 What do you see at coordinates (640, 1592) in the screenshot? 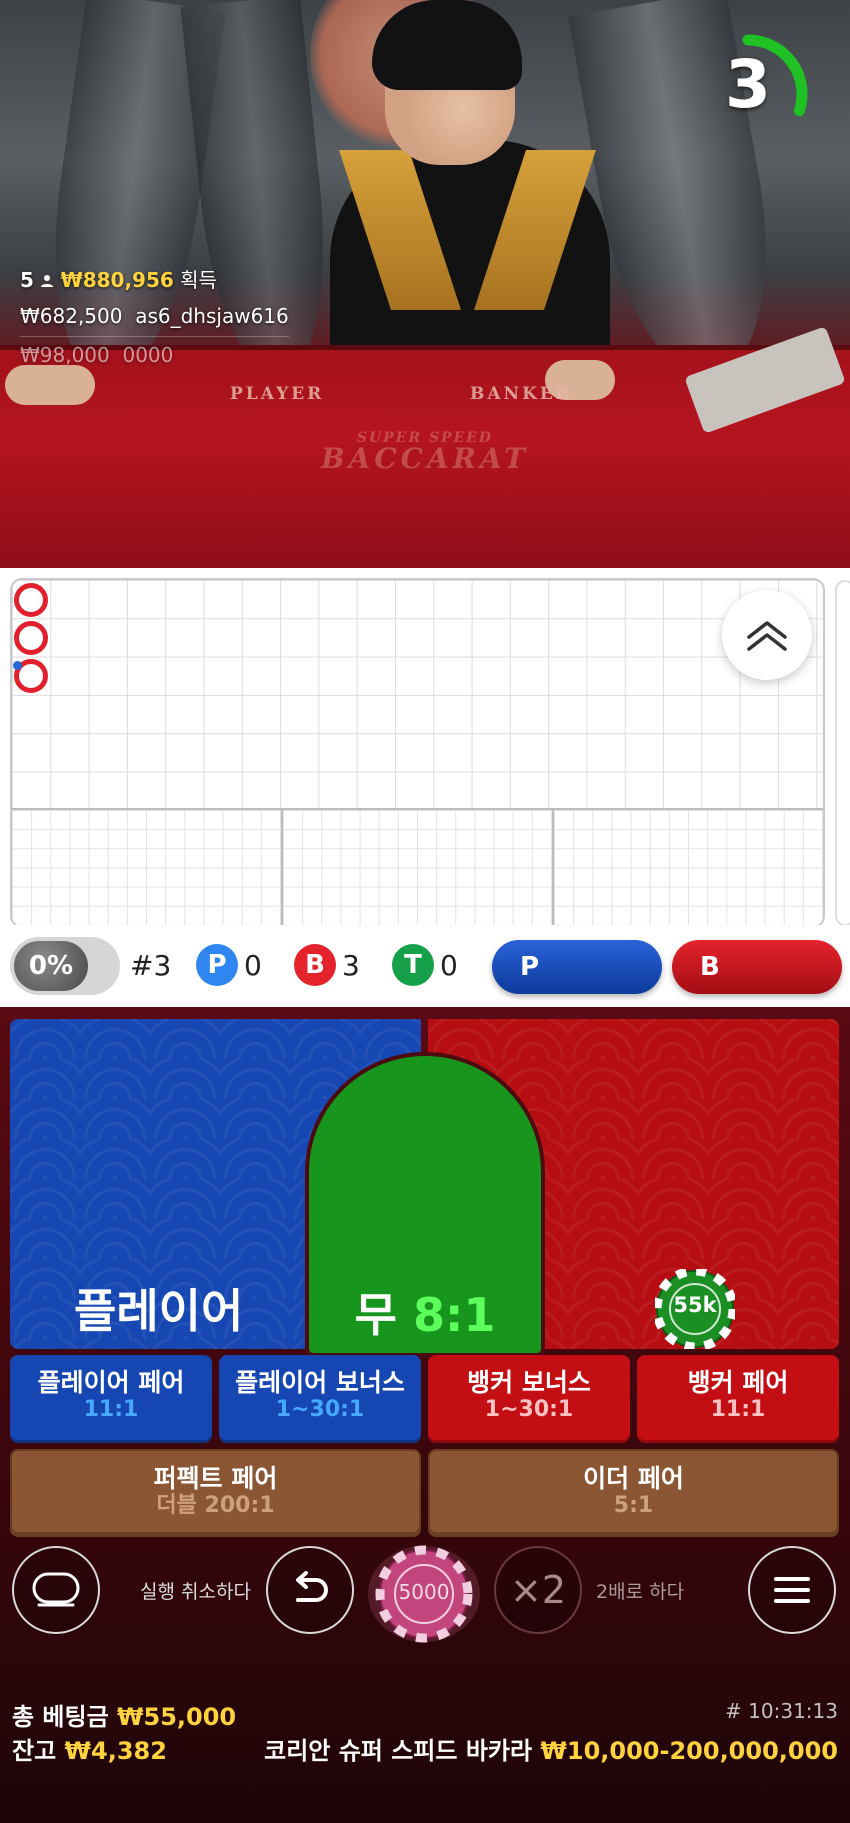
I see `double-label: 2배로 하다` at bounding box center [640, 1592].